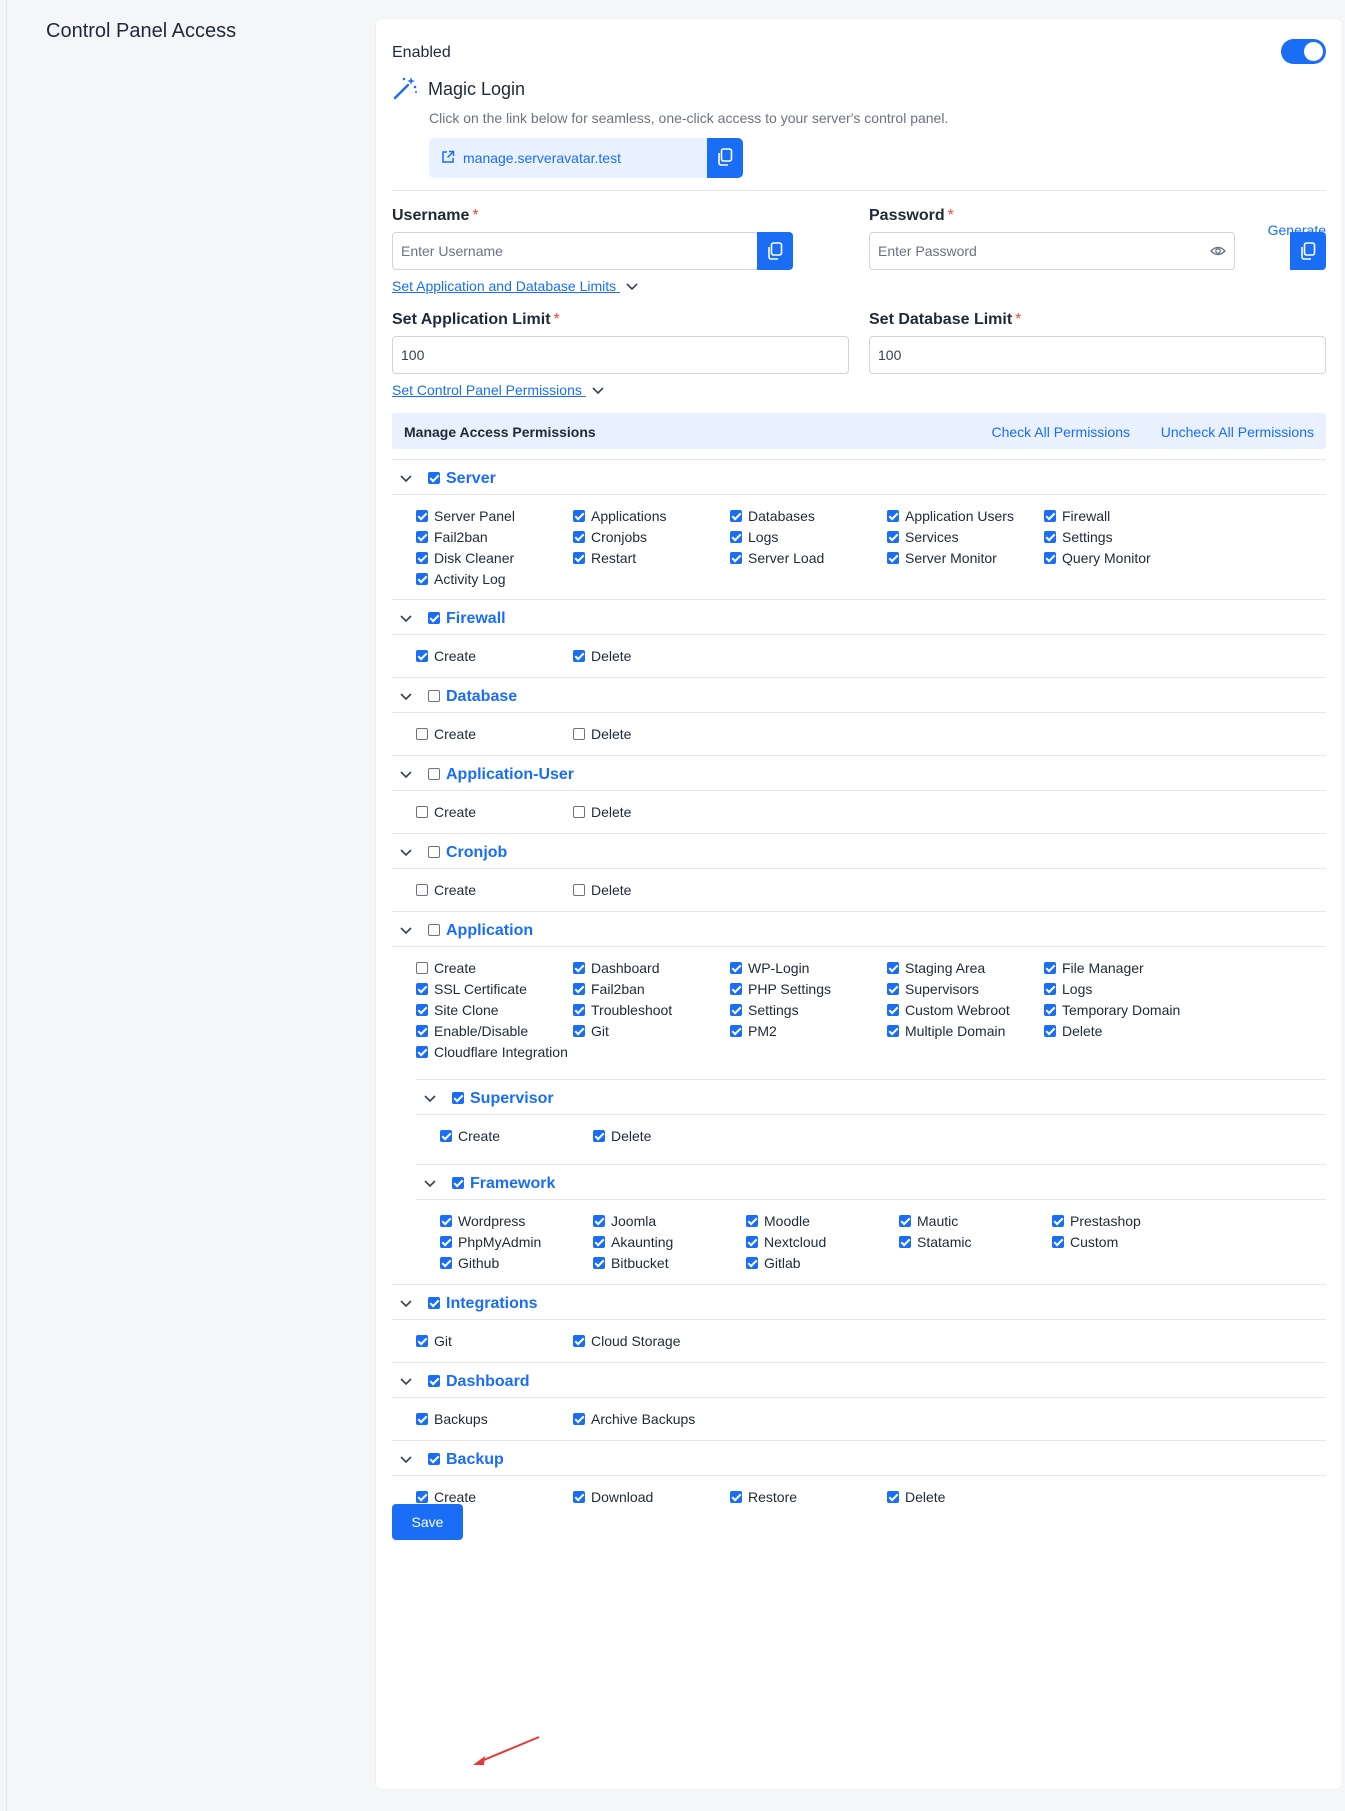 Image resolution: width=1345 pixels, height=1811 pixels. I want to click on group-name: Supervisor, so click(512, 1099).